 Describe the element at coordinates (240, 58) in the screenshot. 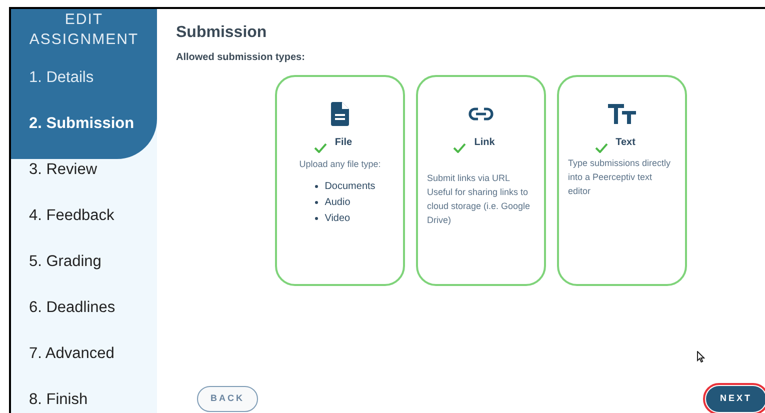

I see `section-label: Allowed submission types:` at that location.